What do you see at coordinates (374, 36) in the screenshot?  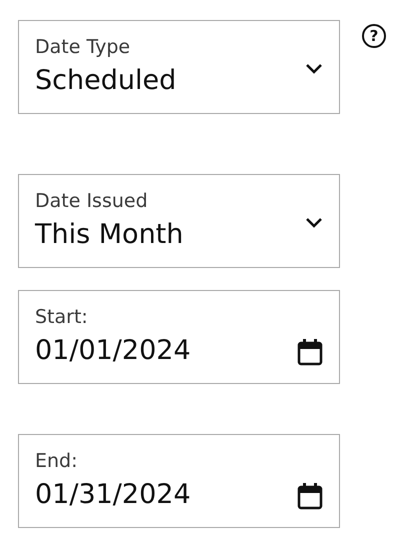 I see `help-icon: ?` at bounding box center [374, 36].